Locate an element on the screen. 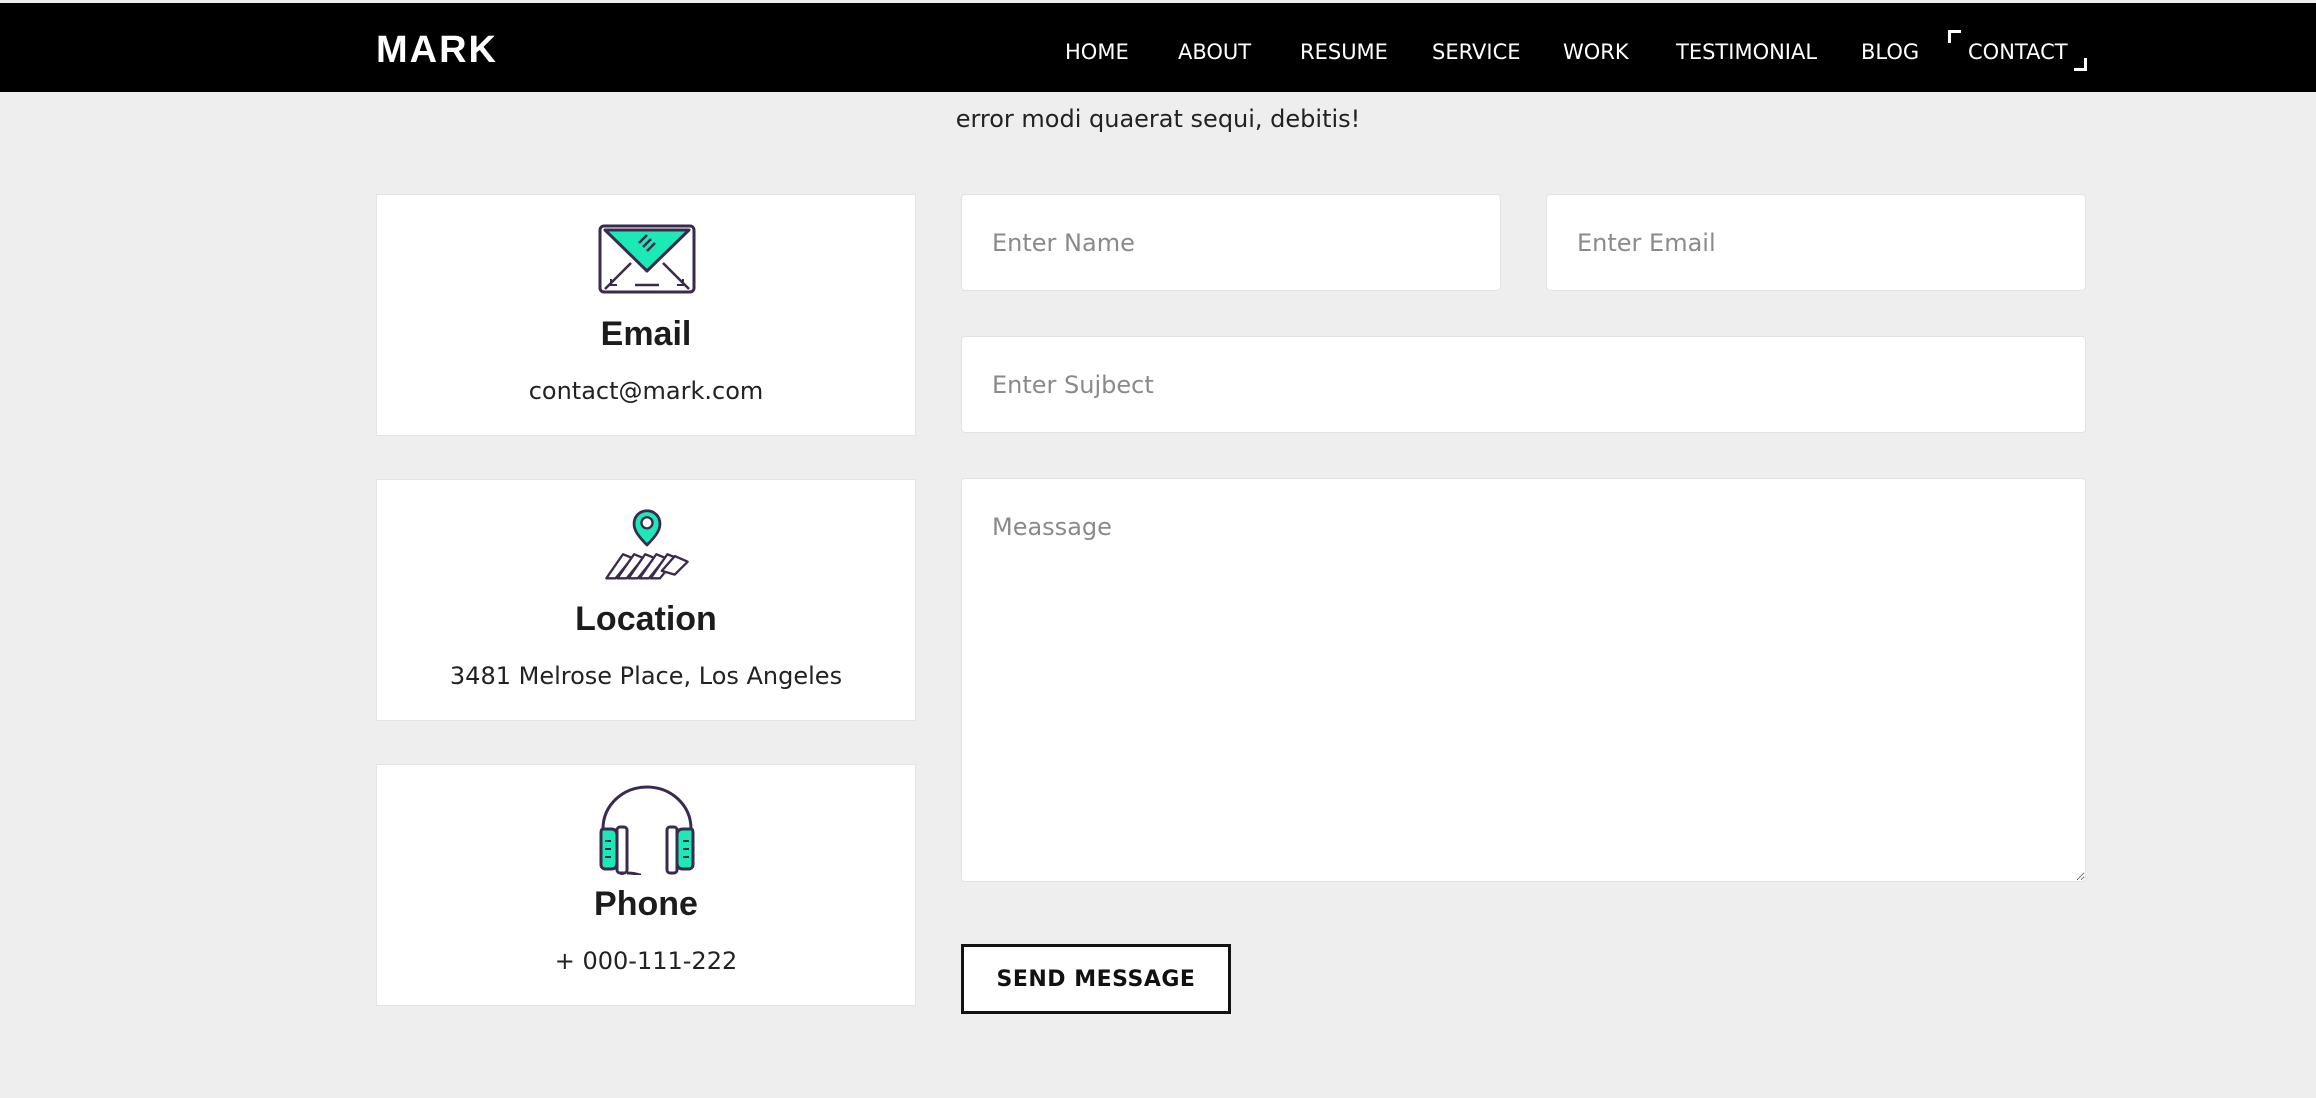  contact-card-location: Location 3481 Melrose Place, Los Angeles is located at coordinates (646, 600).